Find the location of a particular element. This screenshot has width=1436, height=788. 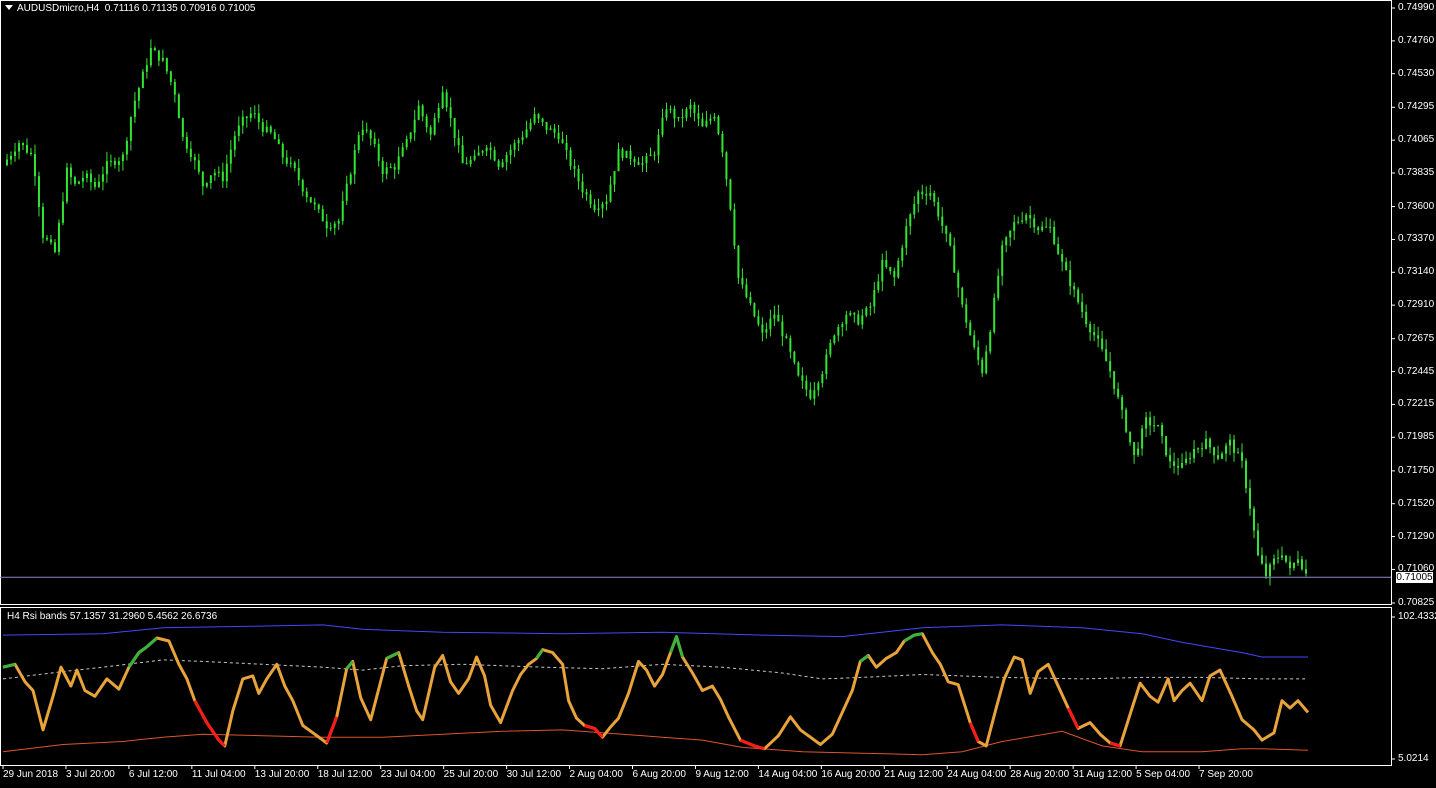

indicator-tick-label: 102.4332 is located at coordinates (1417, 616).